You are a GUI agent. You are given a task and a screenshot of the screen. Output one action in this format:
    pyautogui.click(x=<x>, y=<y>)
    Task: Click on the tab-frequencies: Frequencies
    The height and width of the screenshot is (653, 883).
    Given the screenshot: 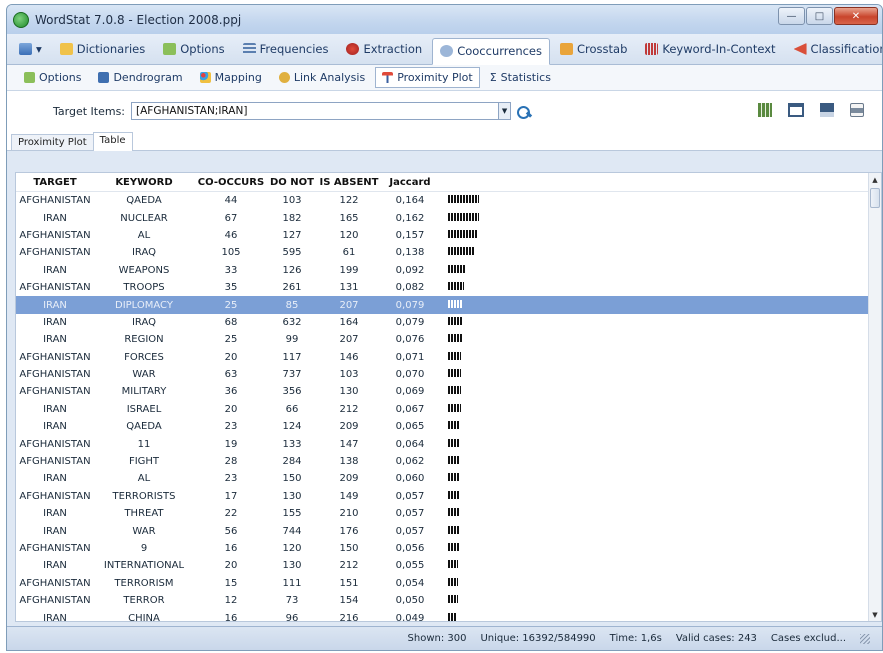 What is the action you would take?
    pyautogui.click(x=286, y=49)
    